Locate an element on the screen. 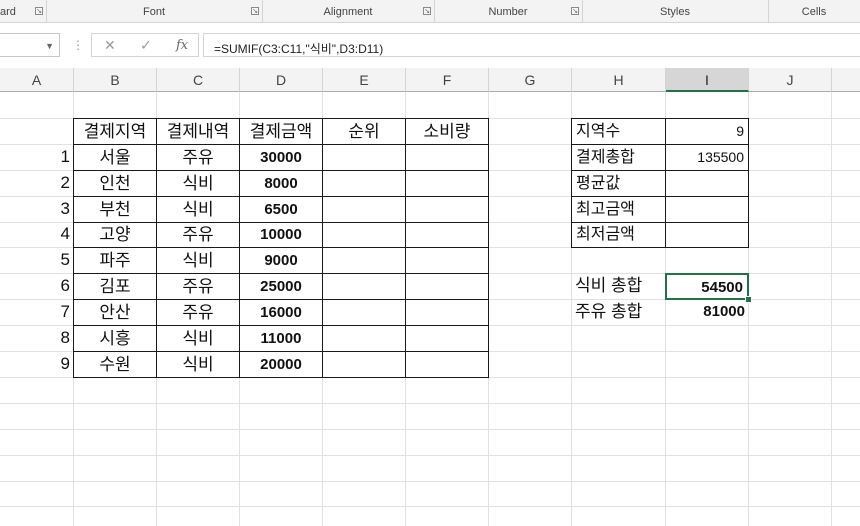 This screenshot has height=526, width=860. row-number-cell: 9 is located at coordinates (37, 364).